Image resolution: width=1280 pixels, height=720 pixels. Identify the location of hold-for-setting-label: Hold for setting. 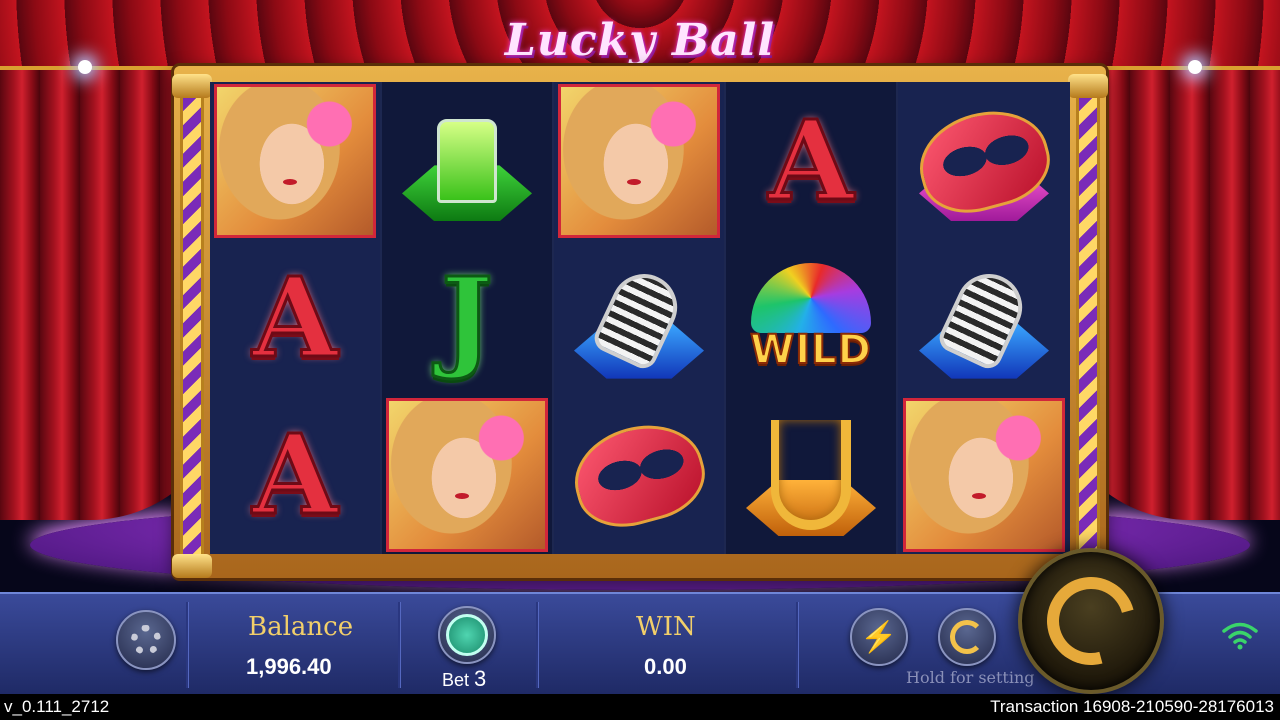
(970, 677).